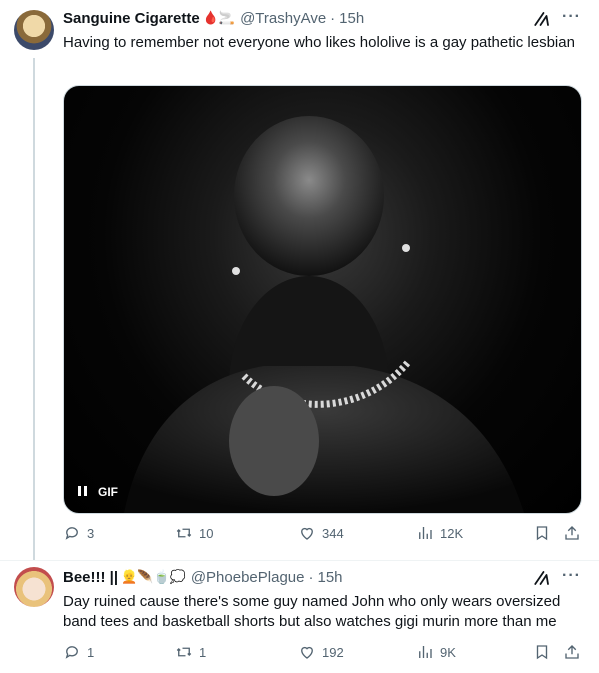  What do you see at coordinates (153, 577) in the screenshot?
I see `name-emojis: 👱🪶🍵💭` at bounding box center [153, 577].